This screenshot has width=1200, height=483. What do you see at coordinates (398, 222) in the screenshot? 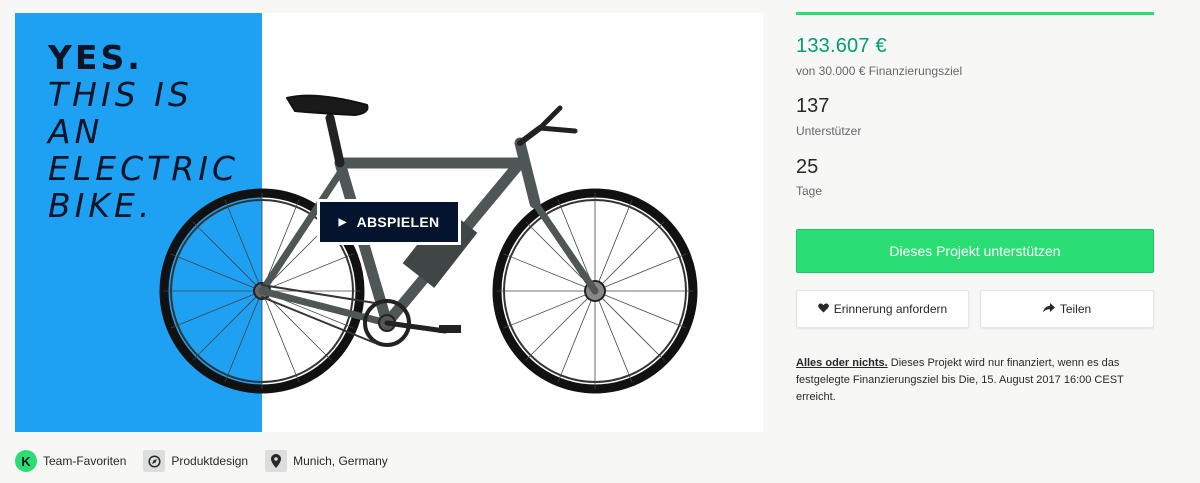
I see `play-button-label: ABSPIELEN` at bounding box center [398, 222].